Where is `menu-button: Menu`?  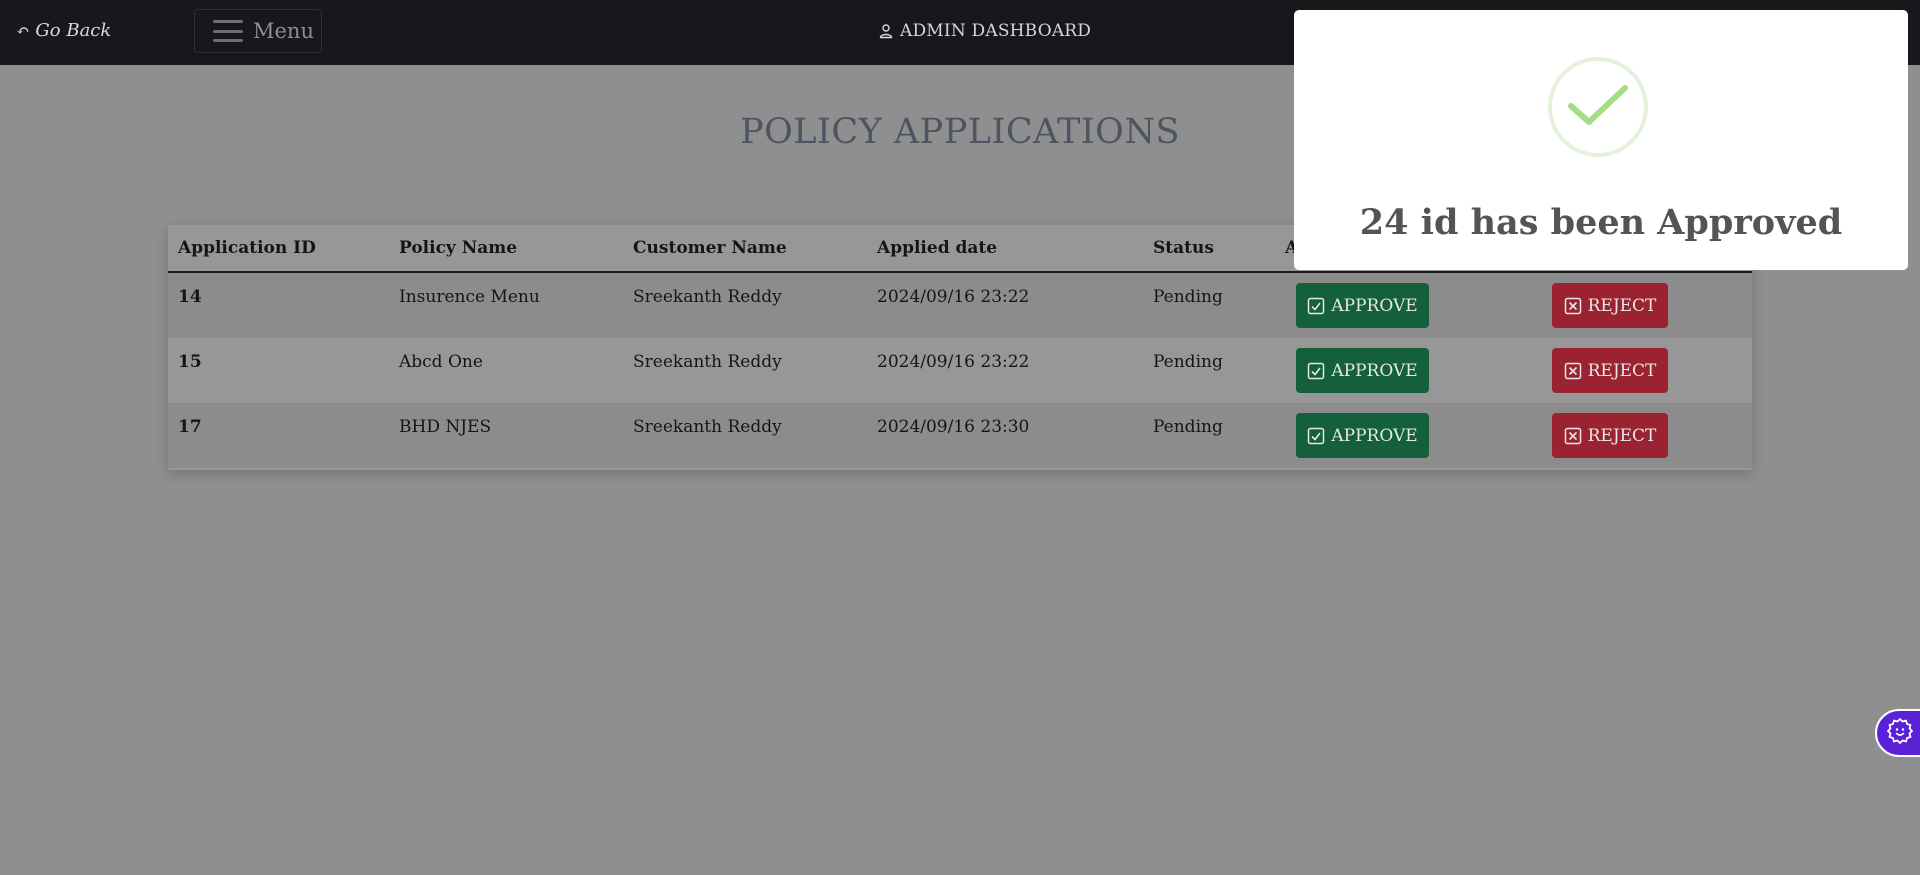
menu-button: Menu is located at coordinates (258, 31).